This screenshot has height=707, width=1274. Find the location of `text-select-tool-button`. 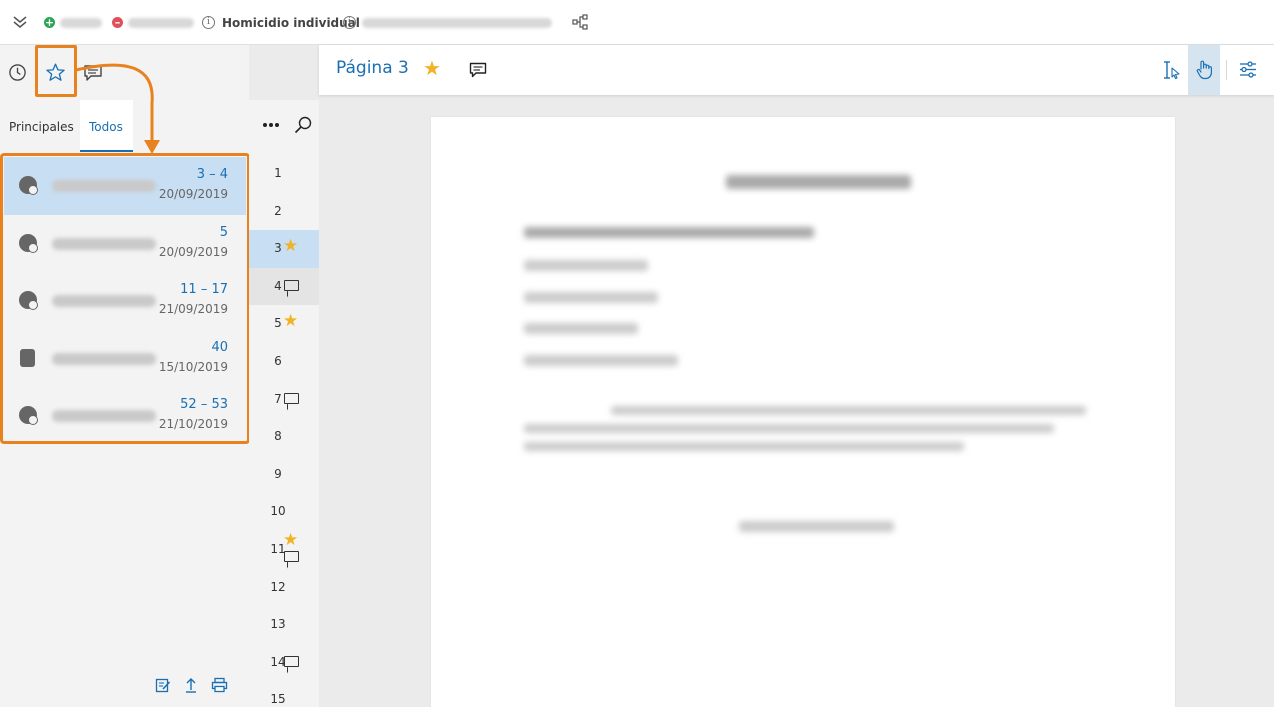

text-select-tool-button is located at coordinates (1171, 70).